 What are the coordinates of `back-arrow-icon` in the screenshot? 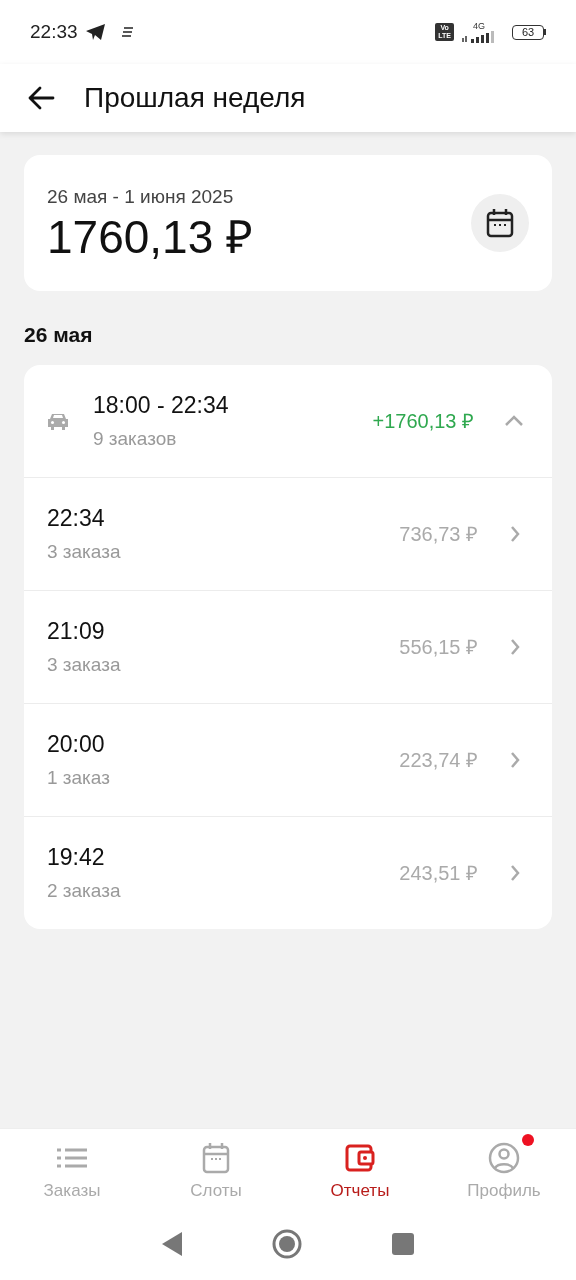 It's located at (41, 98).